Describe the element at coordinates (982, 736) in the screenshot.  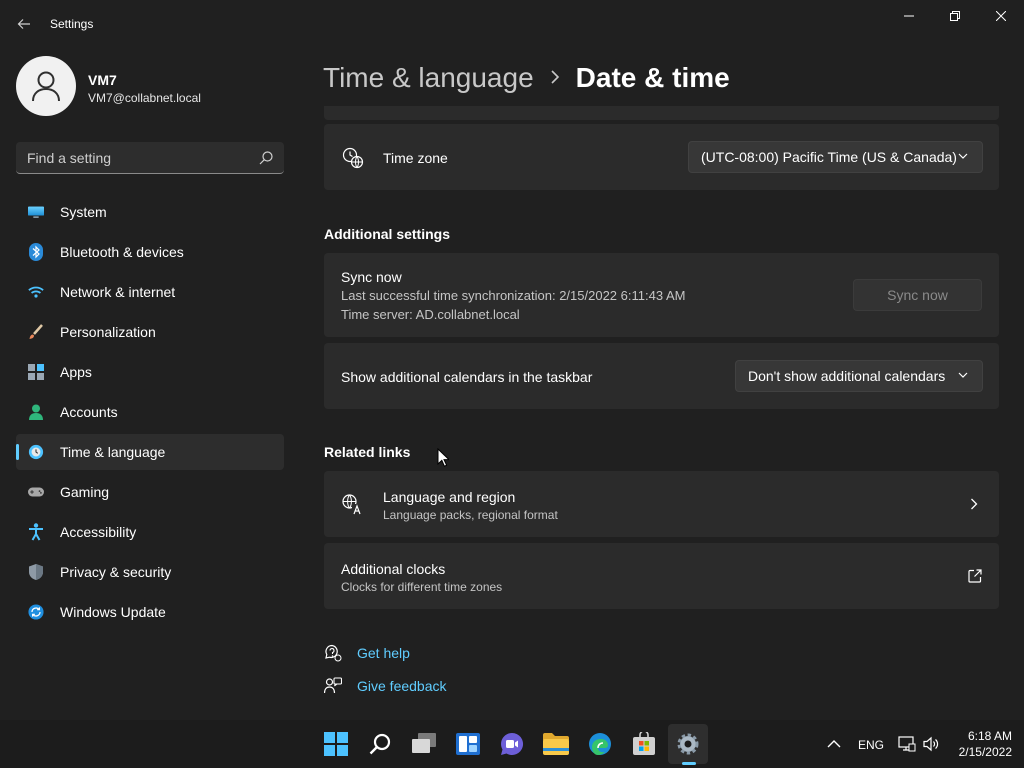
I see `clock-time: 6:18 AM` at that location.